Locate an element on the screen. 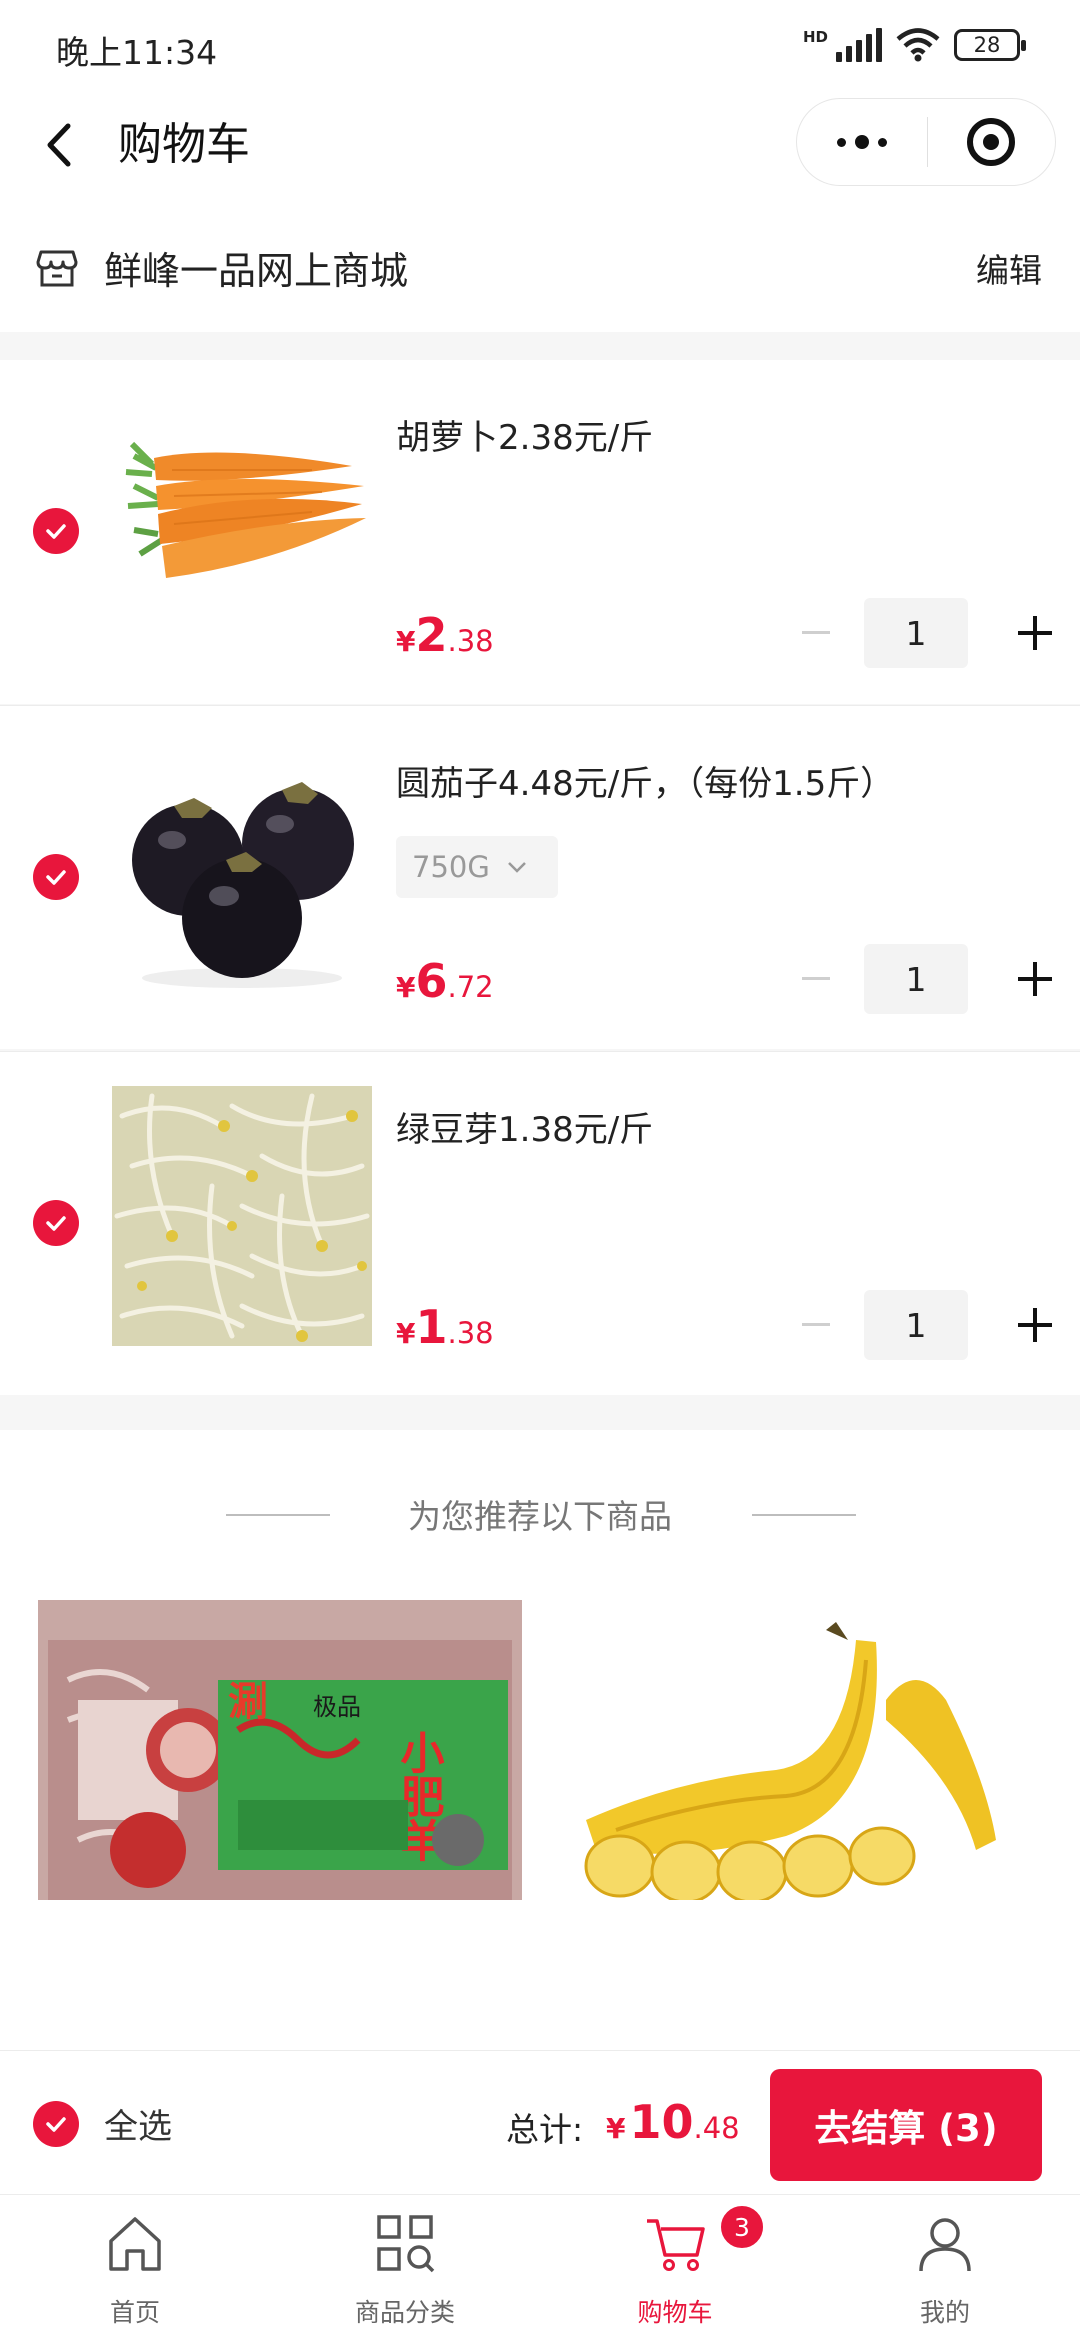 The width and height of the screenshot is (1080, 2340). cart-item: 绿豆芽1.38元/斤 ¥1.38 1 is located at coordinates (540, 1223).